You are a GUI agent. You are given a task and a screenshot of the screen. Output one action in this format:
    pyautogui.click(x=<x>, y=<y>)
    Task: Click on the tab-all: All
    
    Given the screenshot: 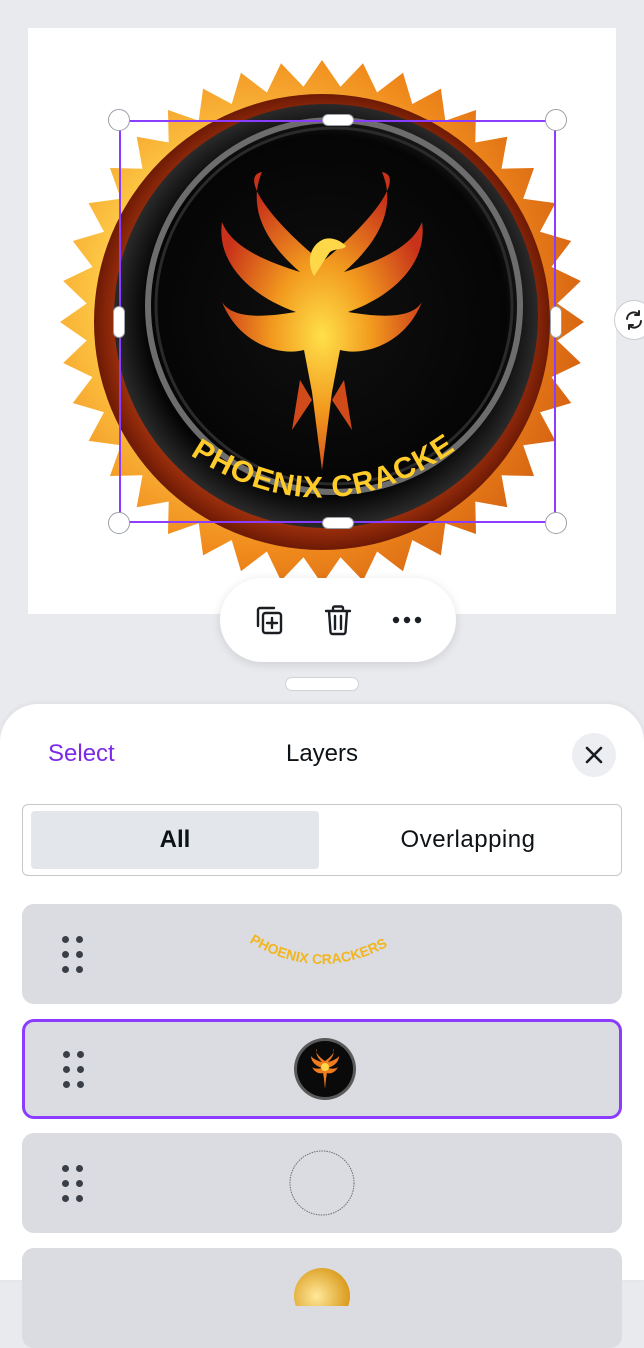 What is the action you would take?
    pyautogui.click(x=175, y=840)
    